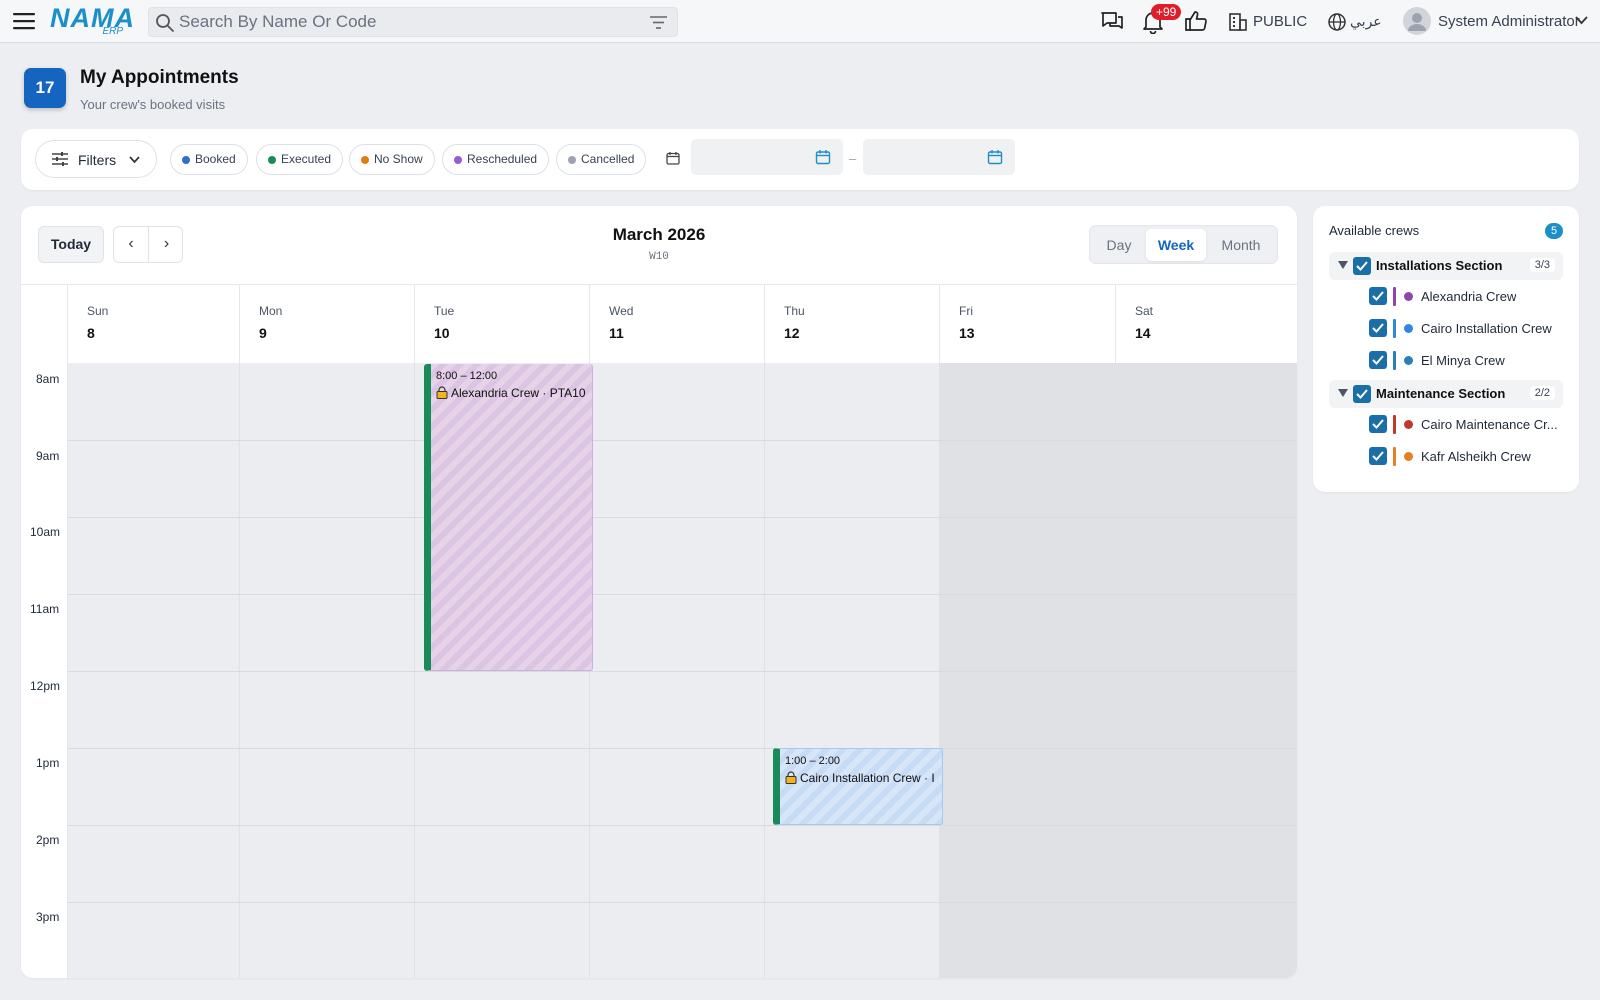 This screenshot has width=1600, height=1000. Describe the element at coordinates (852, 324) in the screenshot. I see `day-header-thu: Thu 12` at that location.